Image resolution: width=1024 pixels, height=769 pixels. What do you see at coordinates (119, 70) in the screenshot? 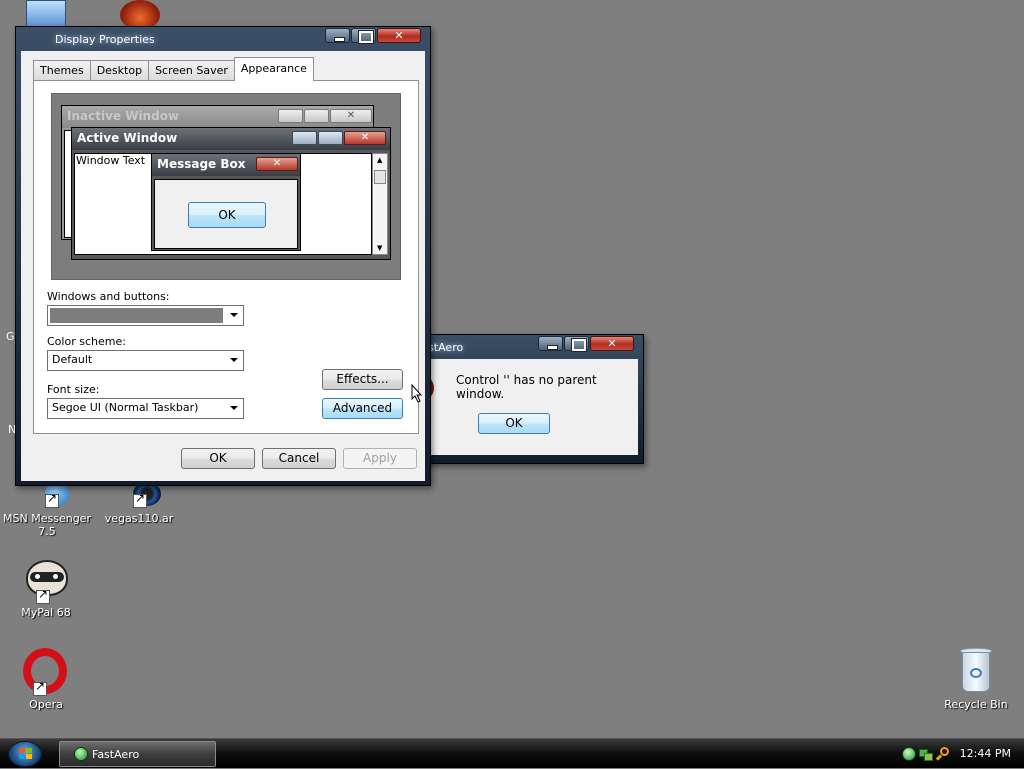
I see `tab-desktop: Desktop` at bounding box center [119, 70].